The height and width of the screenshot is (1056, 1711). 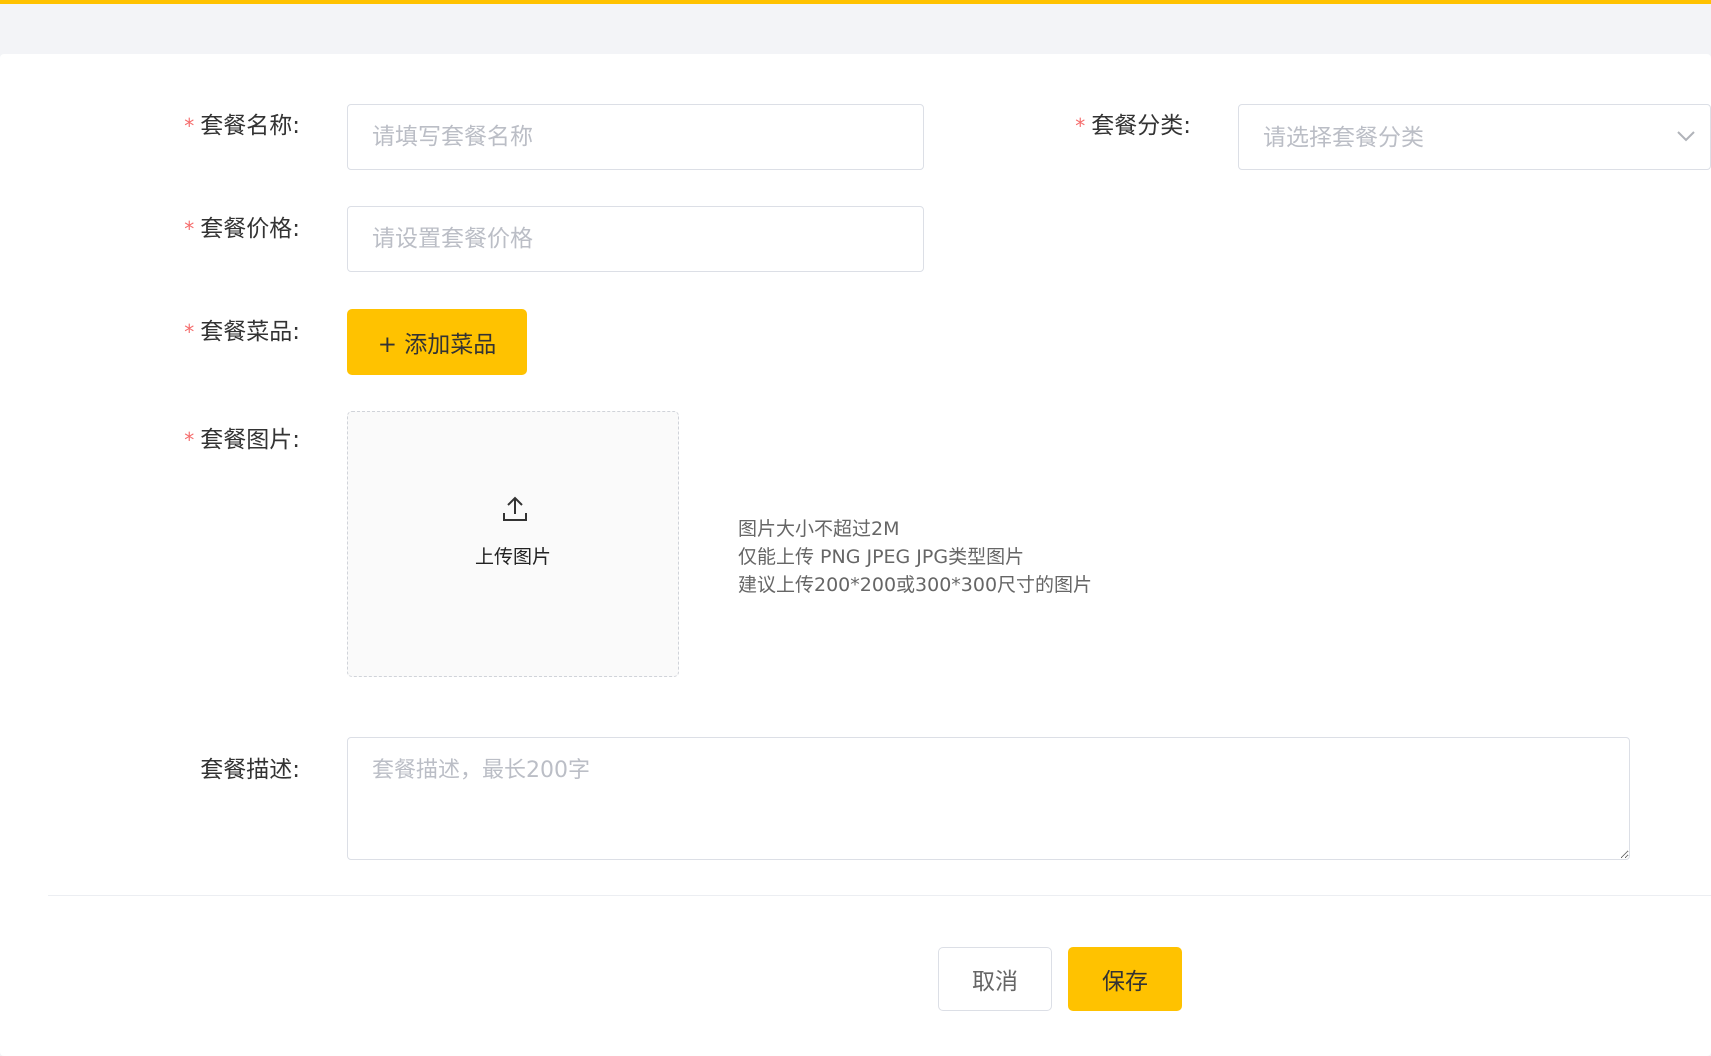 I want to click on top-accent-bar, so click(x=855, y=2).